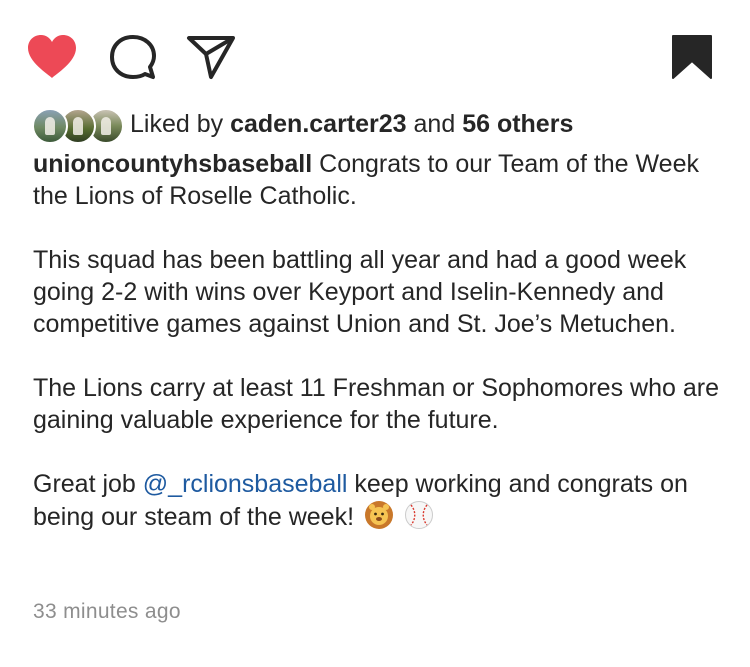 The height and width of the screenshot is (667, 750). I want to click on avatar, so click(50, 126).